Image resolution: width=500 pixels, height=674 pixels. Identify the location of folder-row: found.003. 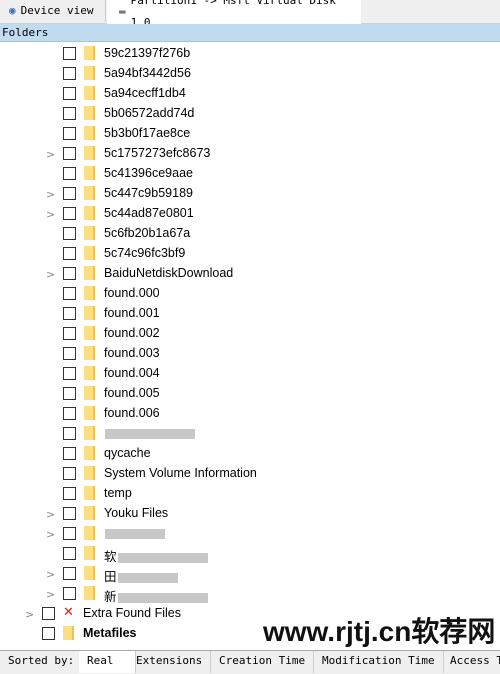
(250, 354).